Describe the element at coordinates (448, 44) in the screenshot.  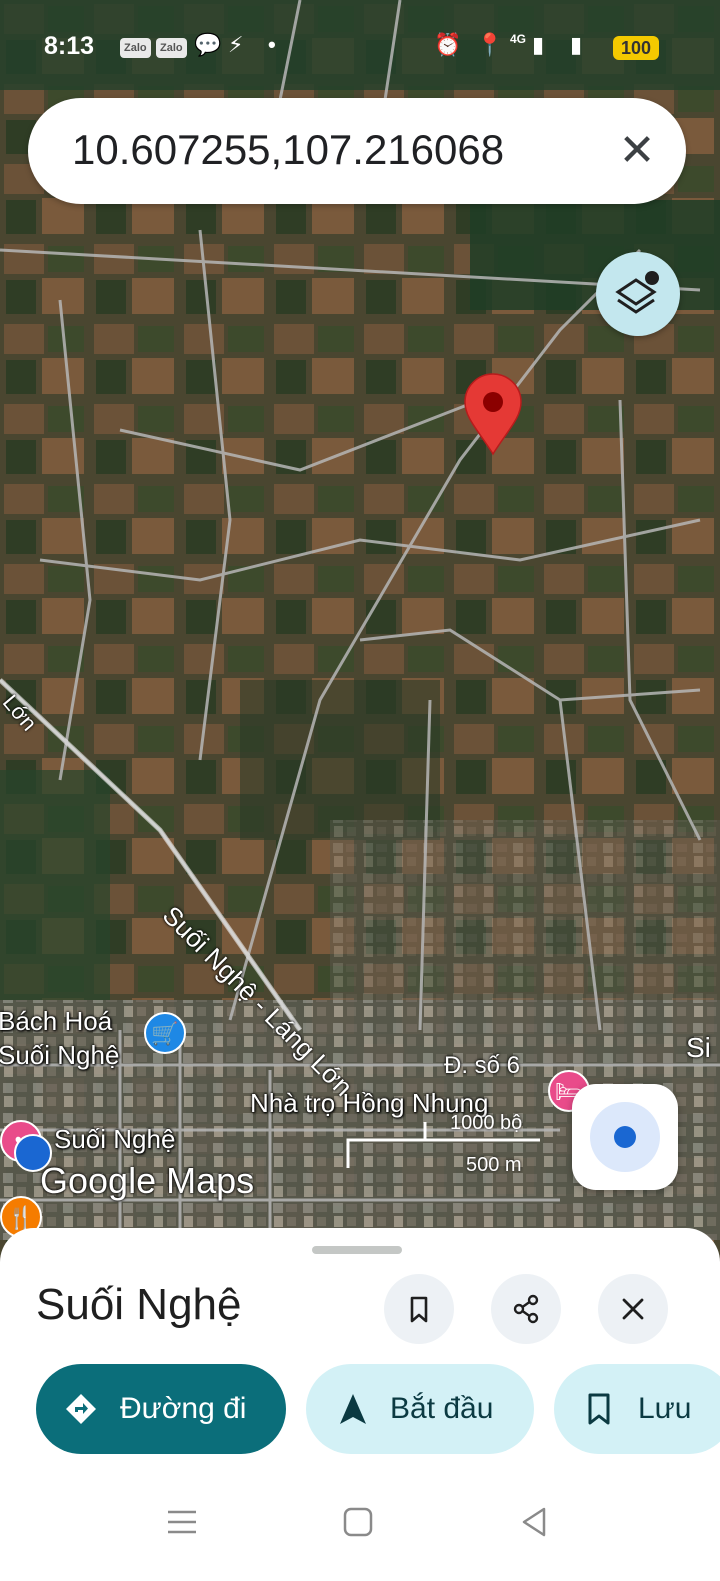
I see `alarm-icon: ⏰` at that location.